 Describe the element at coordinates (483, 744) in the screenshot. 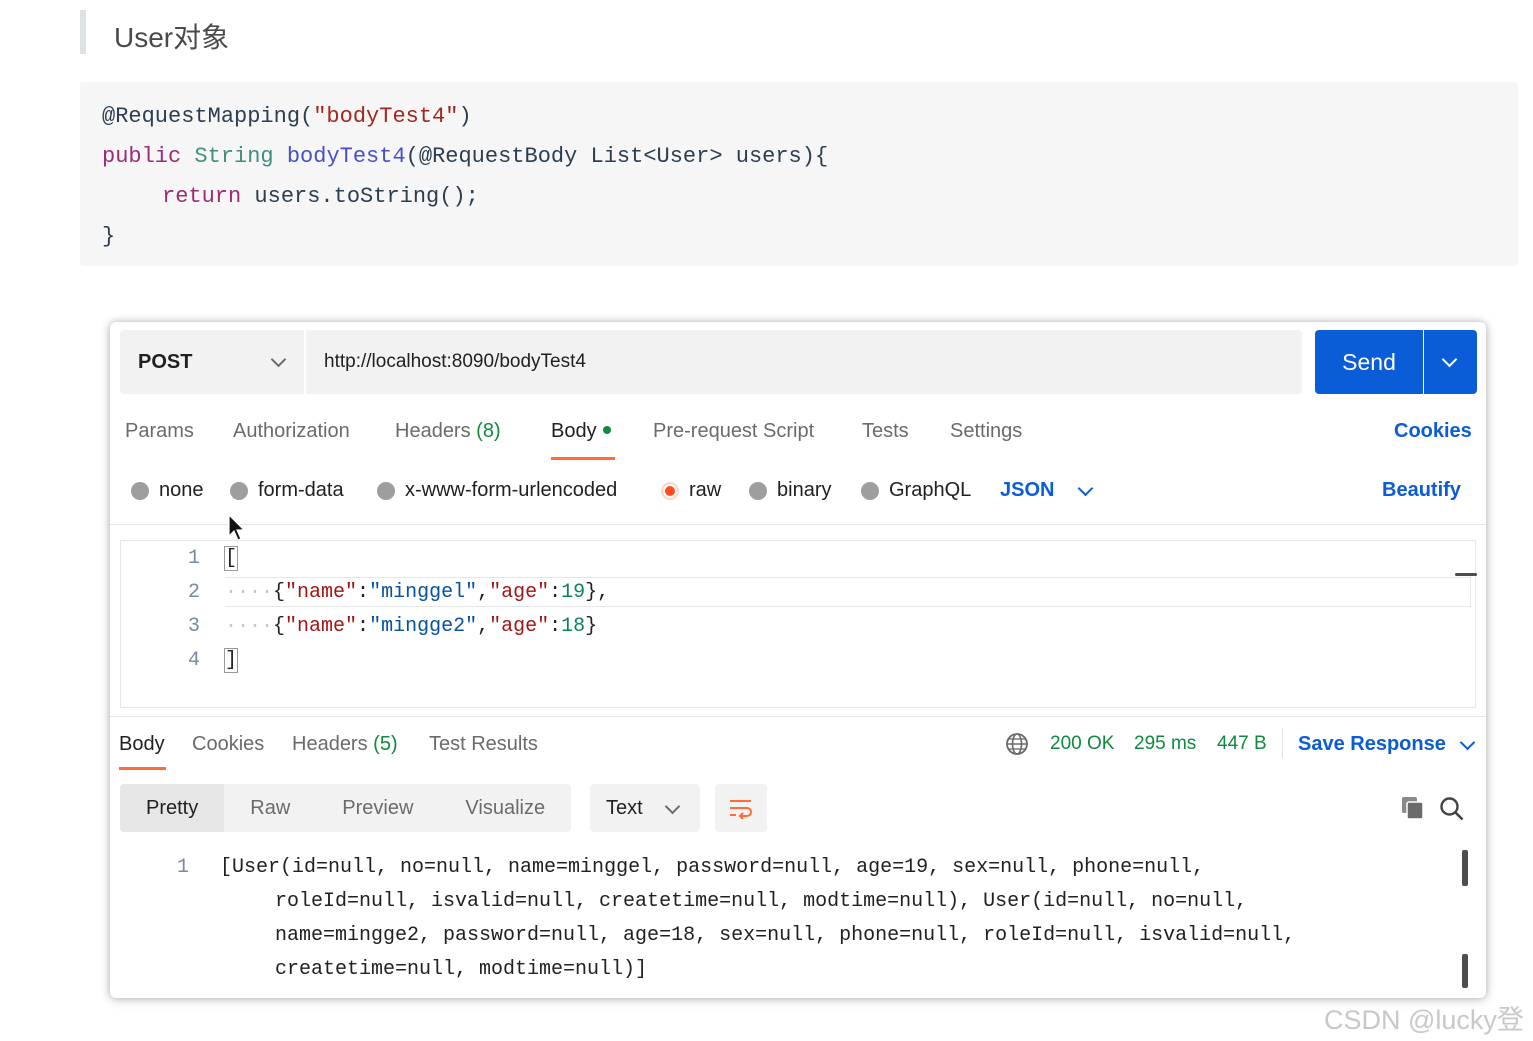

I see `response-tab-test-results: Test Results` at that location.